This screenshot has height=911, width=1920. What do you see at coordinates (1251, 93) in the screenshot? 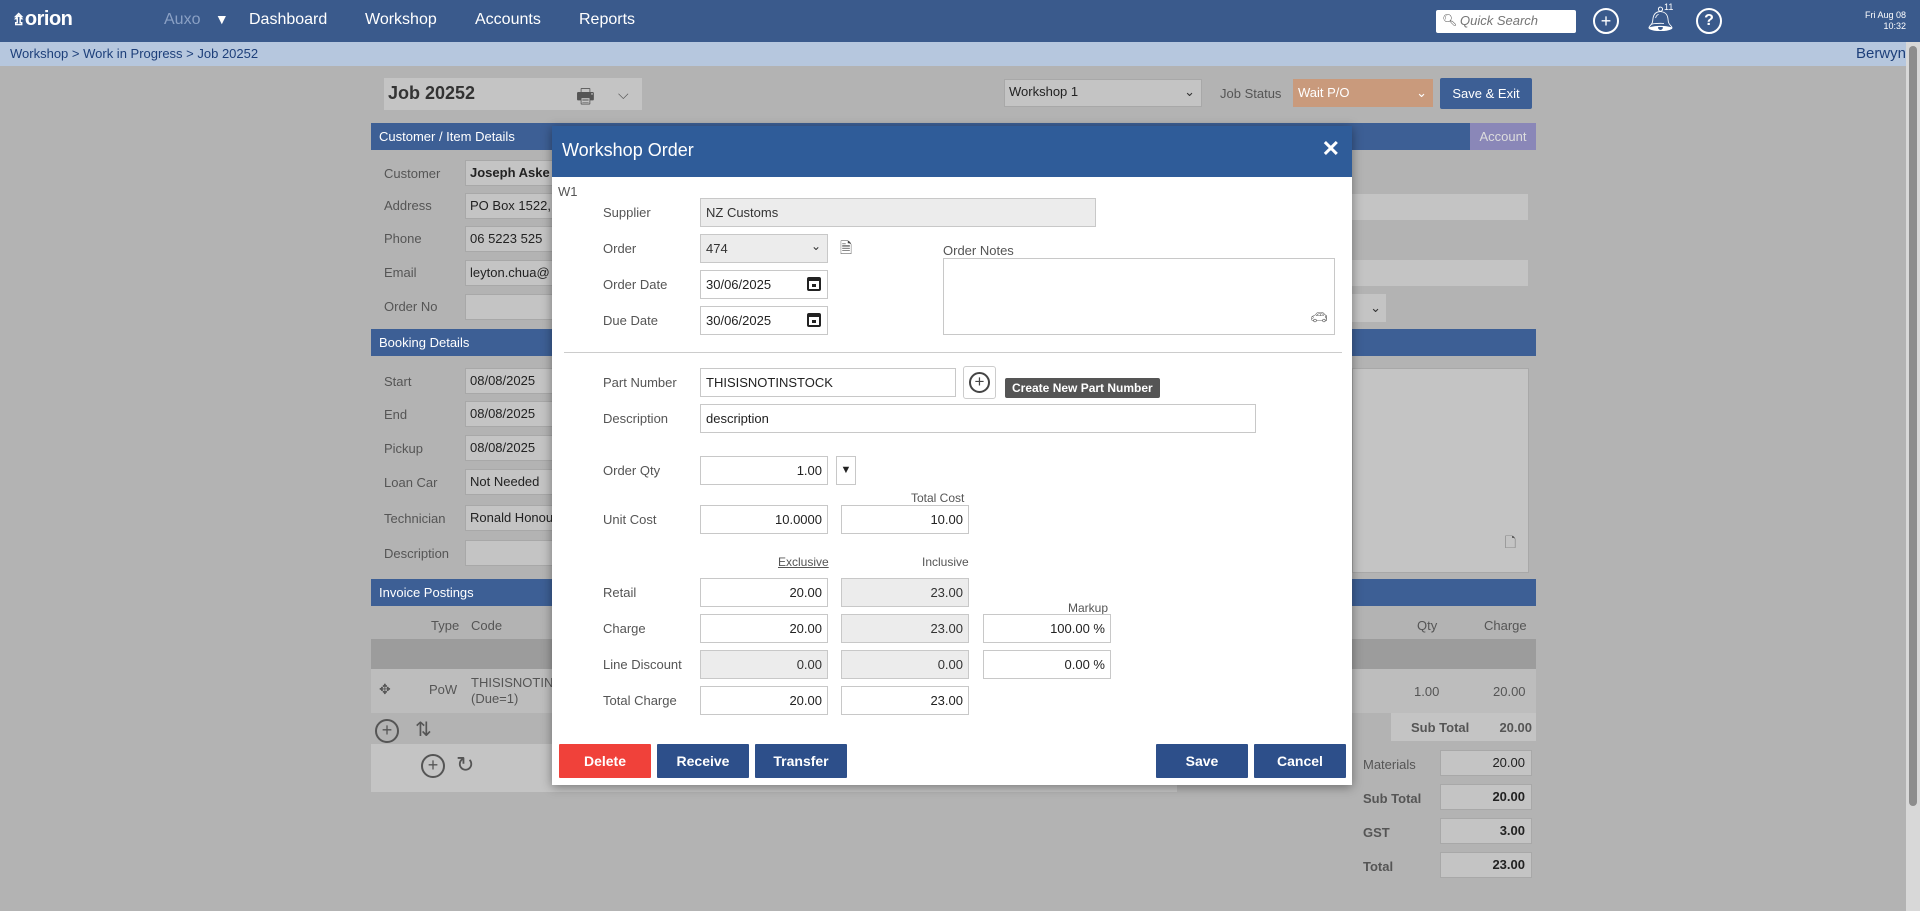
I see `job-status-label: Job Status` at bounding box center [1251, 93].